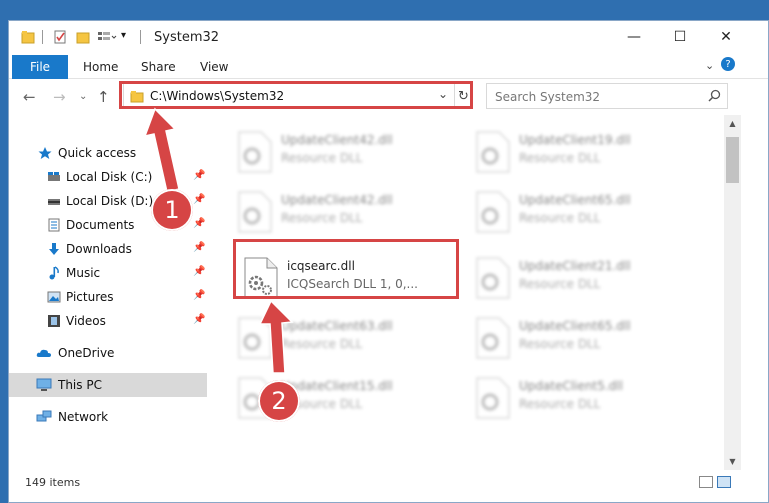 This screenshot has height=503, width=769. I want to click on file-item: UpdateClient19.dll Resource DLL, so click(562, 152).